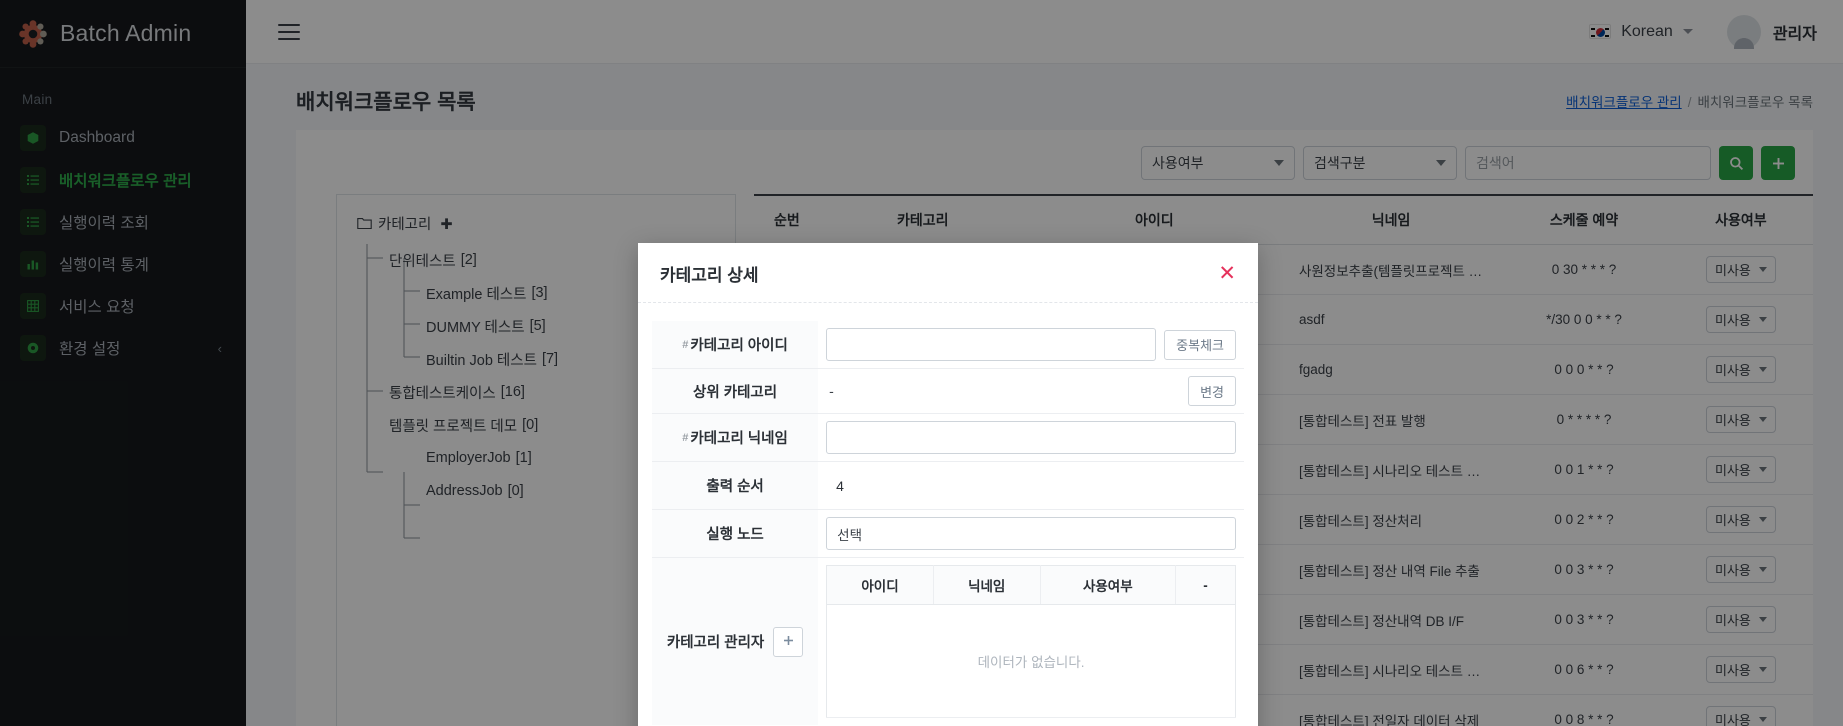 Image resolution: width=1843 pixels, height=726 pixels. I want to click on label-category-manager: 카테고리 관리자, so click(735, 641).